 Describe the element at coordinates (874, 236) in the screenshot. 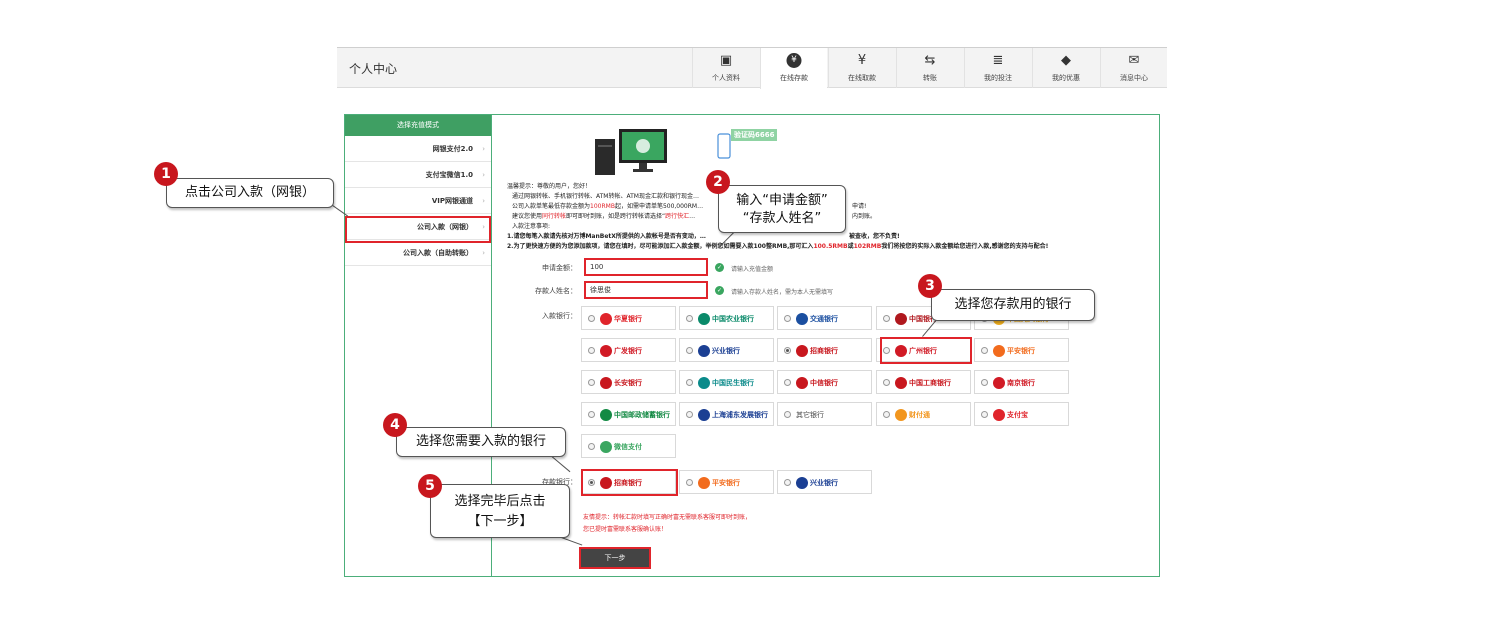

I see `notes-line: 被查收，您不负责!` at that location.